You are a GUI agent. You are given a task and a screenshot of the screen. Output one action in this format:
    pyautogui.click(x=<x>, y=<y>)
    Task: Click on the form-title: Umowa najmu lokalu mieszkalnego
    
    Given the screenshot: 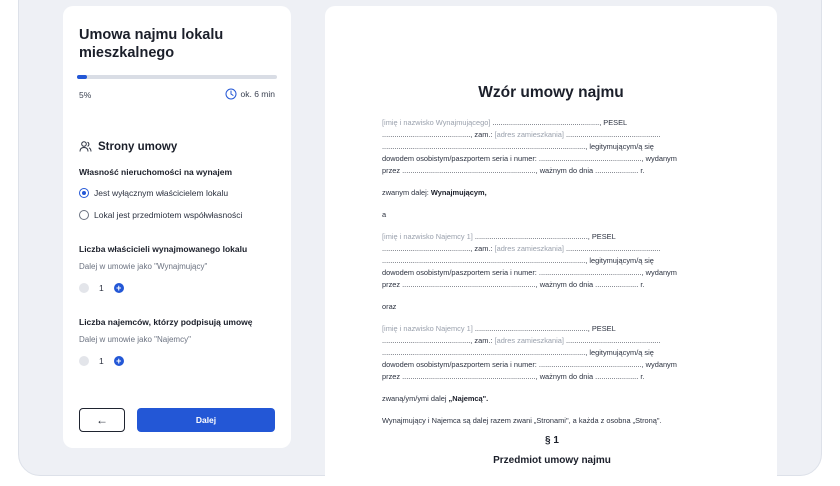 What is the action you would take?
    pyautogui.click(x=151, y=44)
    